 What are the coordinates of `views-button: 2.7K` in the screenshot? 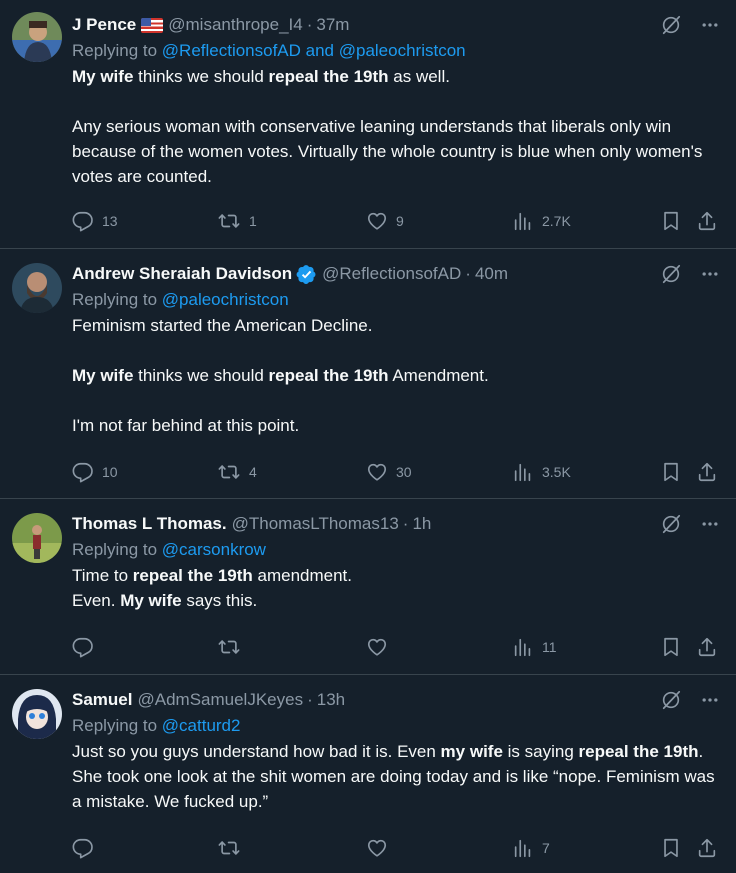 It's located at (541, 221).